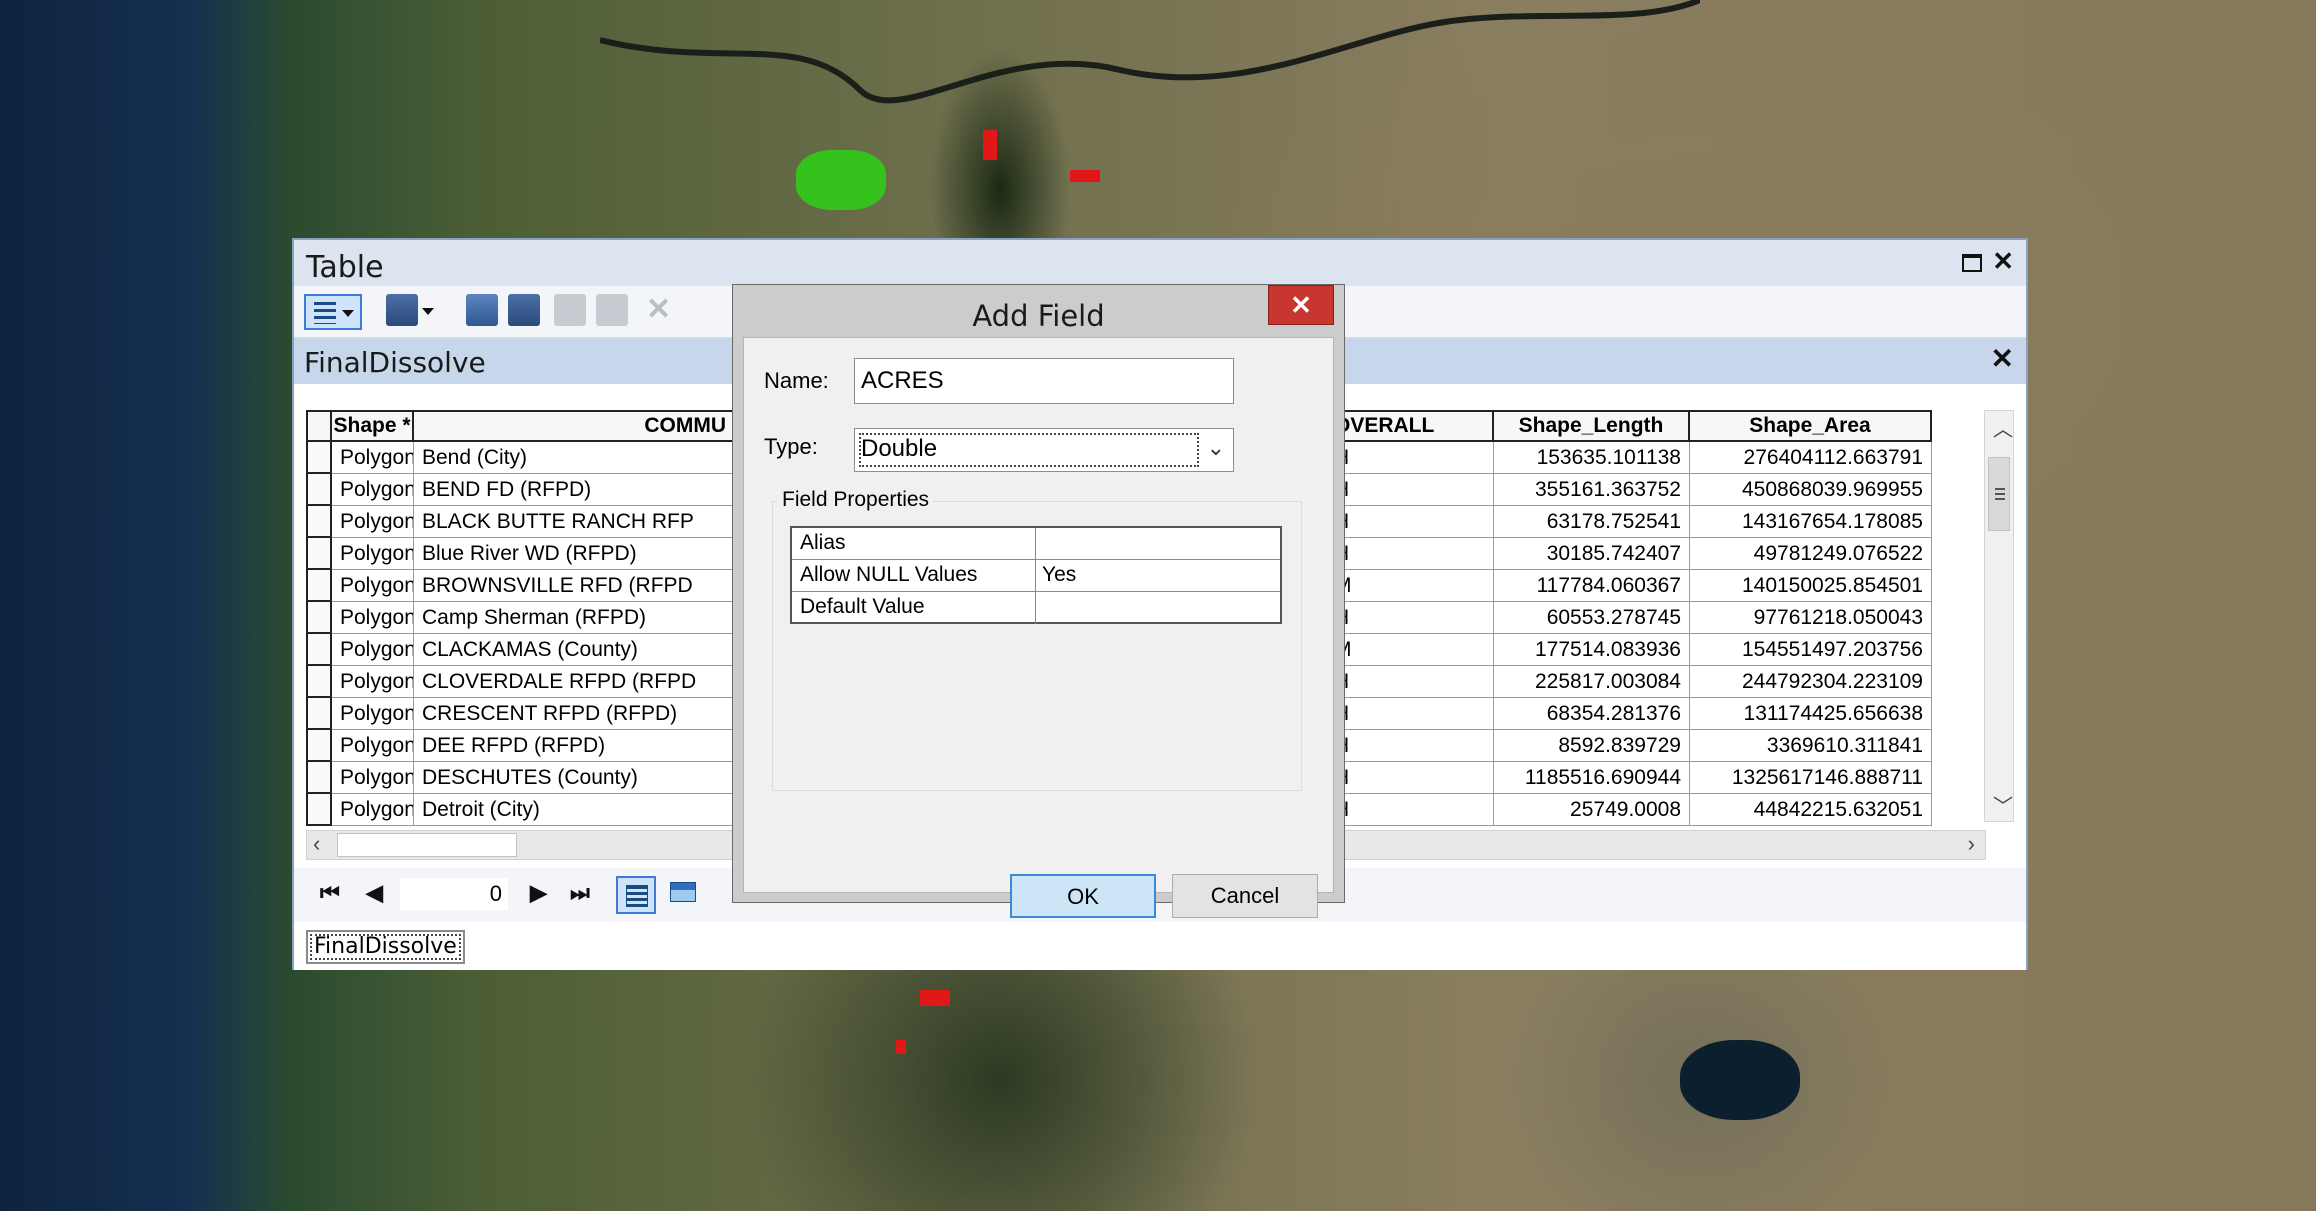  What do you see at coordinates (1592, 490) in the screenshot?
I see `table-cell: 355161.363752` at bounding box center [1592, 490].